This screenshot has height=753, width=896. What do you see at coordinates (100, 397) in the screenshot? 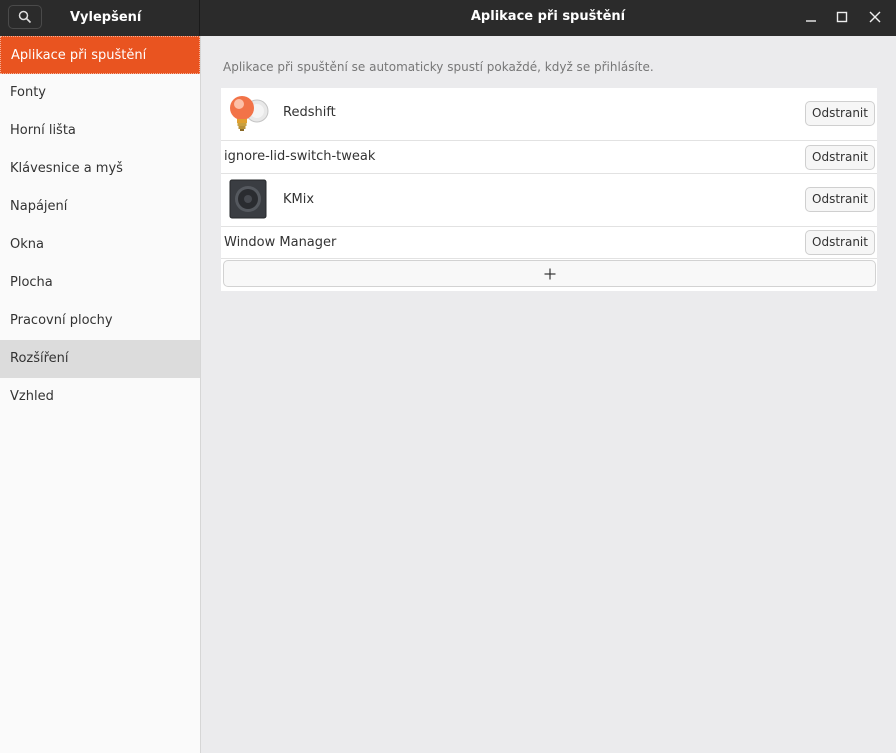
I see `sidebar-item-appearance: Vzhled` at bounding box center [100, 397].